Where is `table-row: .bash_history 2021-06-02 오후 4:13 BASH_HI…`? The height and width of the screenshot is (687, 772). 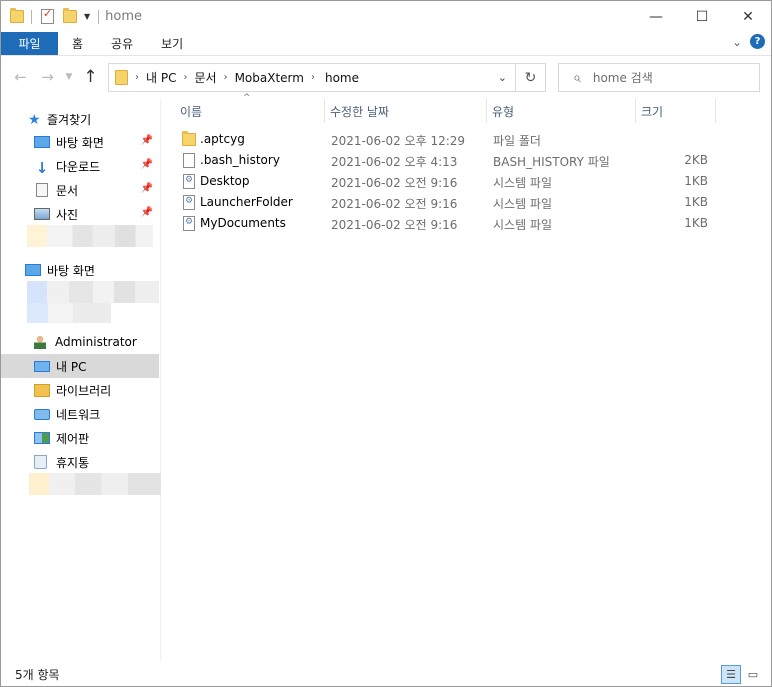
table-row: .bash_history 2021-06-02 오후 4:13 BASH_HI… is located at coordinates (453, 160).